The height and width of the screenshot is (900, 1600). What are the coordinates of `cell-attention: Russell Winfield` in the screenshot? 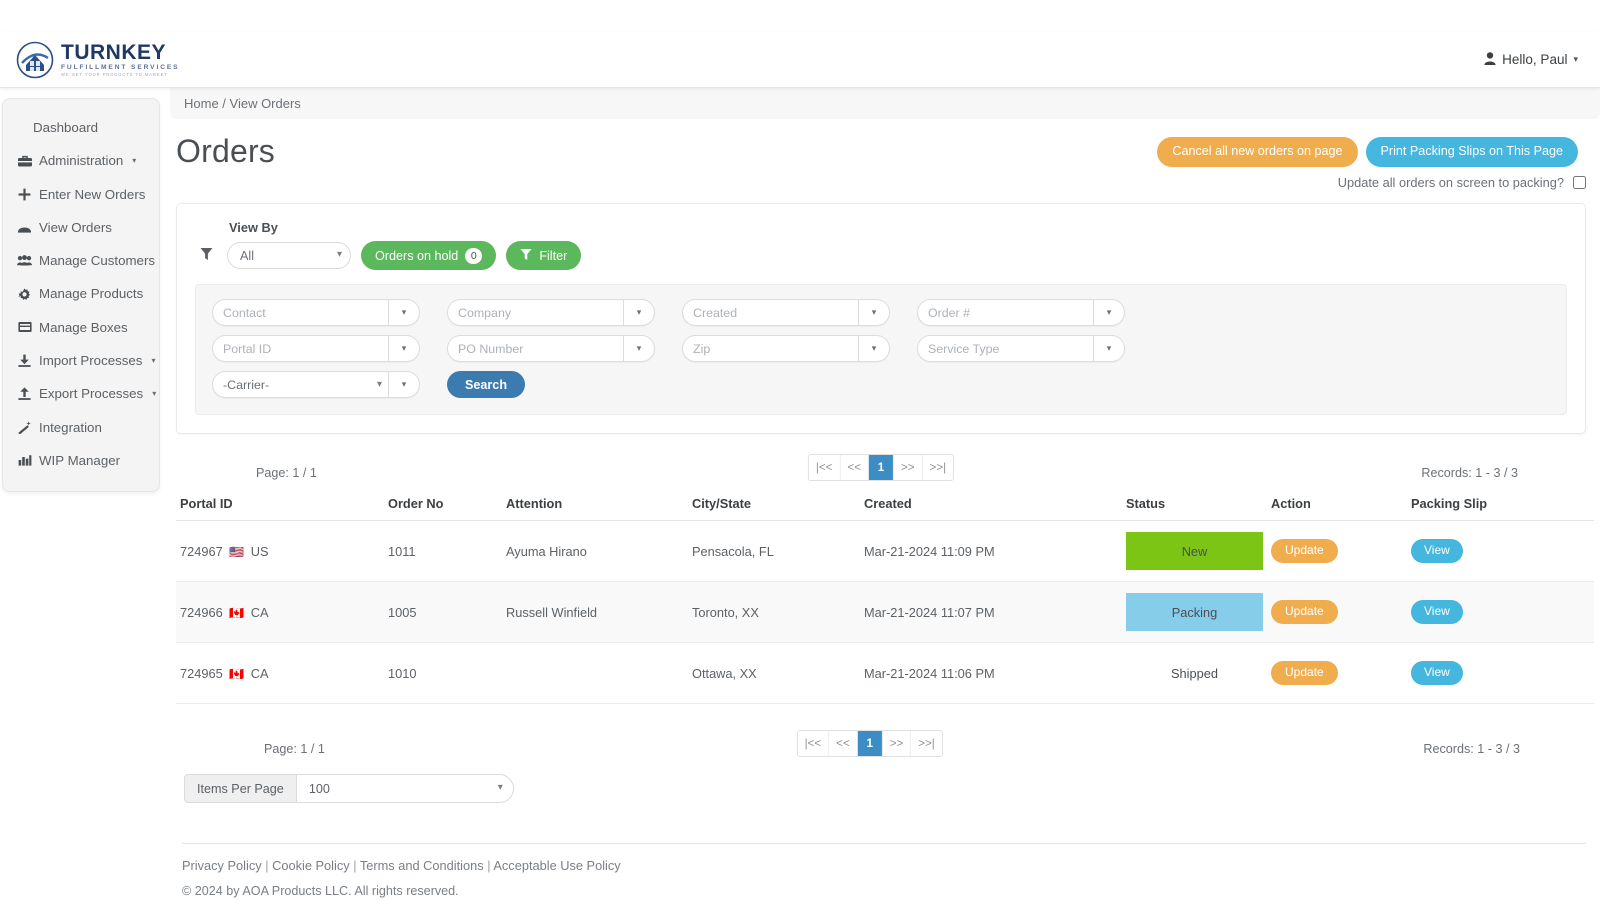 It's located at (595, 612).